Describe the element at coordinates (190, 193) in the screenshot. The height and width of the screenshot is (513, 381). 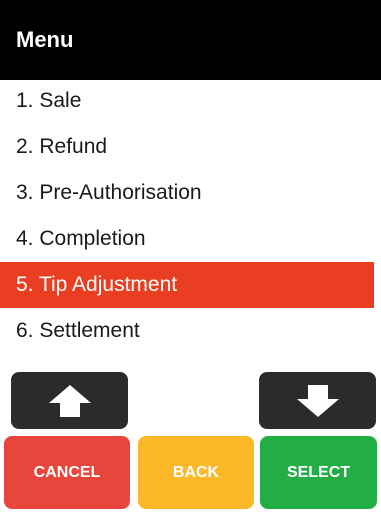
I see `menu-item-pre-authorisation: 3. Pre-Authorisation` at that location.